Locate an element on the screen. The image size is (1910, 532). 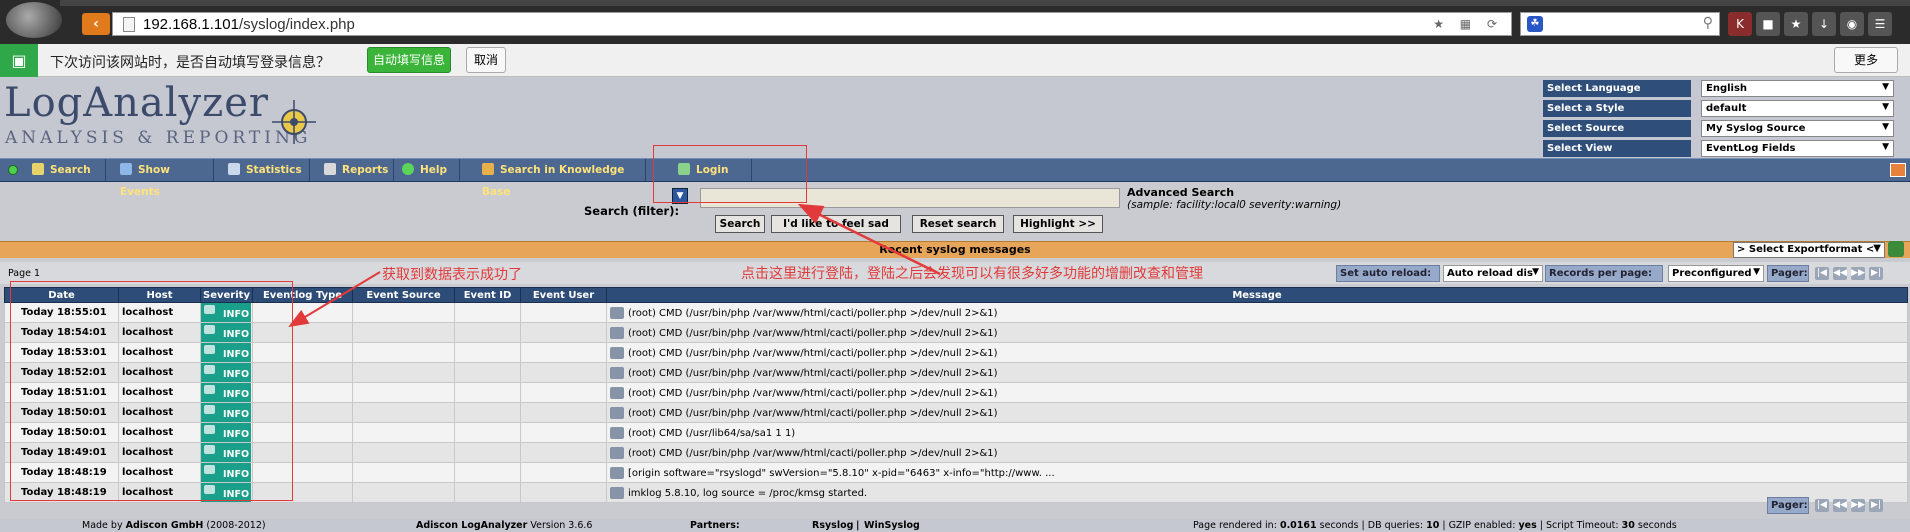
style-value: default is located at coordinates (1726, 108).